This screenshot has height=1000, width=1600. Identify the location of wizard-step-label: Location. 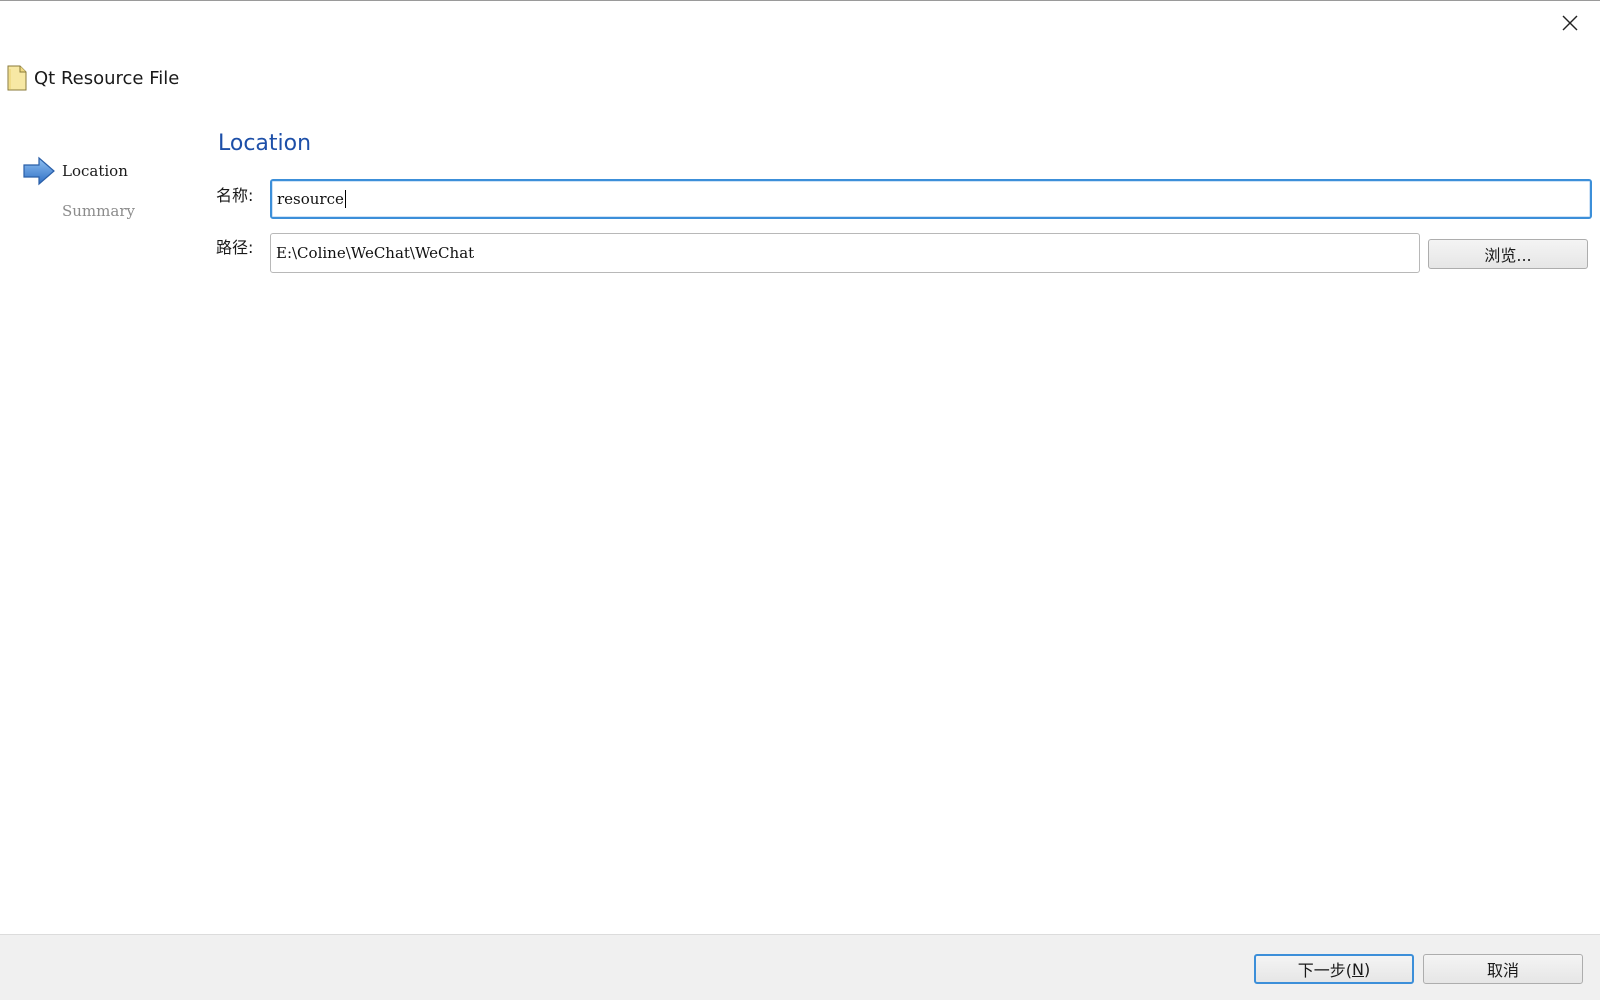
(95, 171).